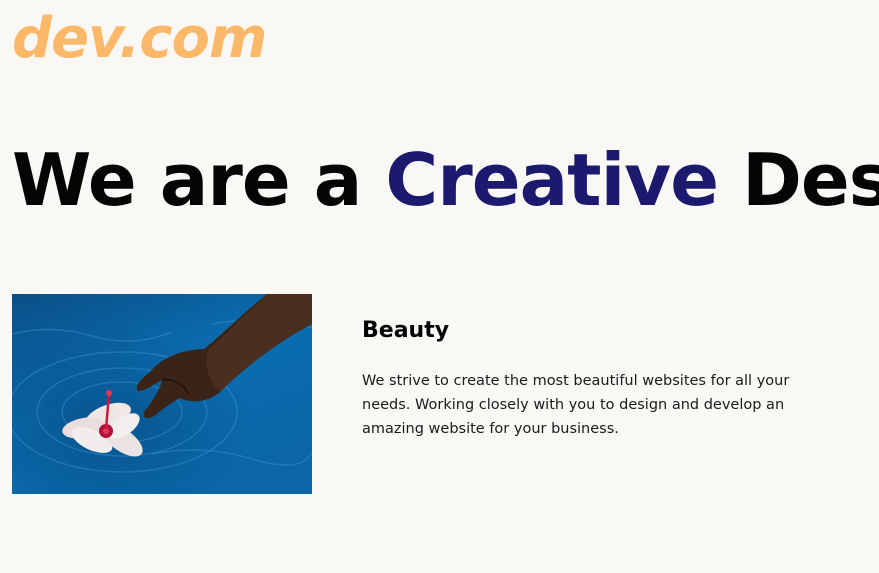 This screenshot has width=879, height=573. What do you see at coordinates (139, 39) in the screenshot?
I see `site-logo: dev.com` at bounding box center [139, 39].